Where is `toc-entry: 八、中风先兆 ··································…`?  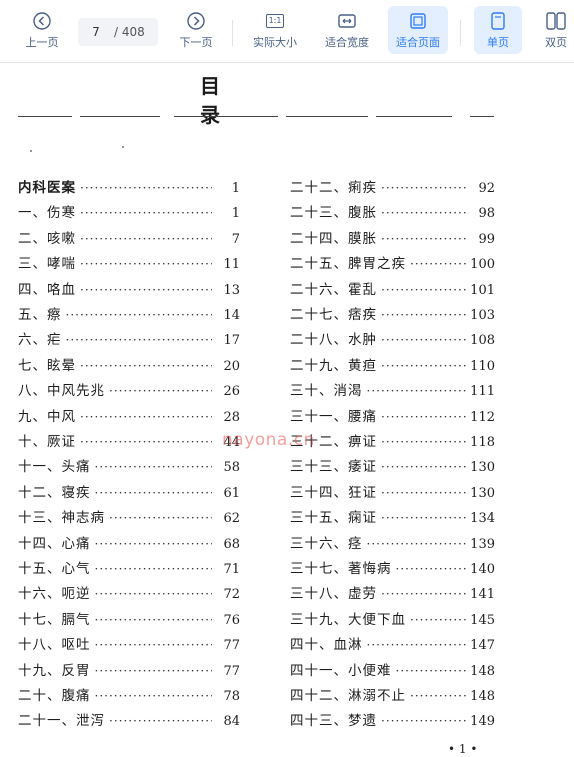
toc-entry: 八、中风先兆 ··································… is located at coordinates (129, 390).